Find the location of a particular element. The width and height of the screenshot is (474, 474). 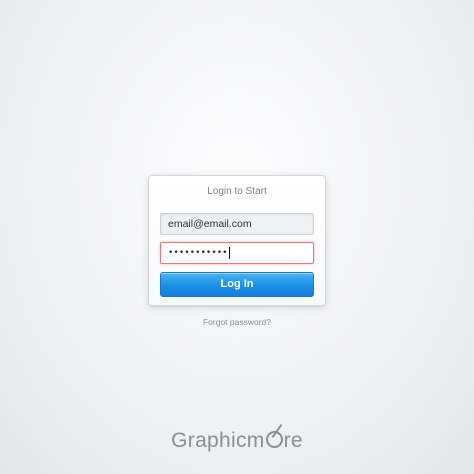

pen-o-logo-icon is located at coordinates (274, 435).